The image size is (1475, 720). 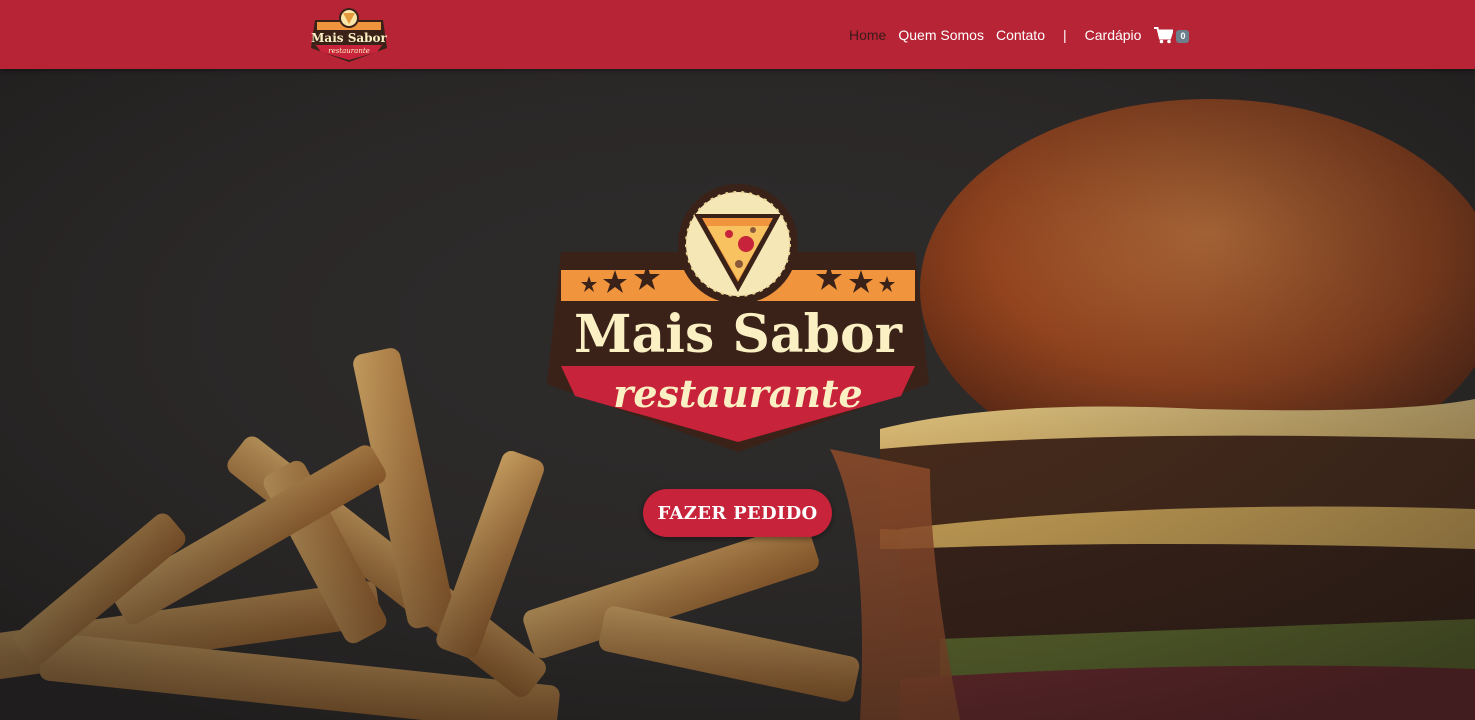 I want to click on nav-brand-logo: Mais Sabor restaurante, so click(x=349, y=35).